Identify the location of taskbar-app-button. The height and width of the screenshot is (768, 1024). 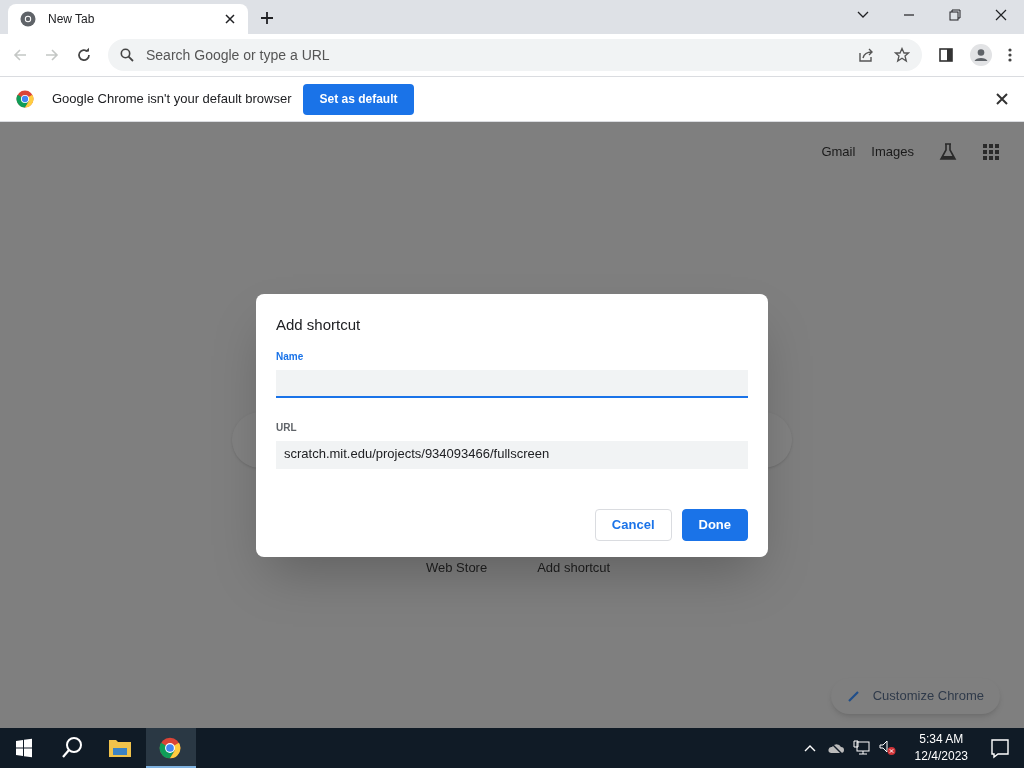
(171, 748).